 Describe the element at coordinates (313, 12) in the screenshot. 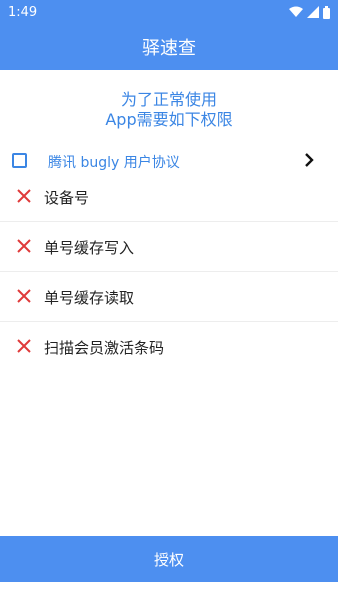

I see `signal-icon` at that location.